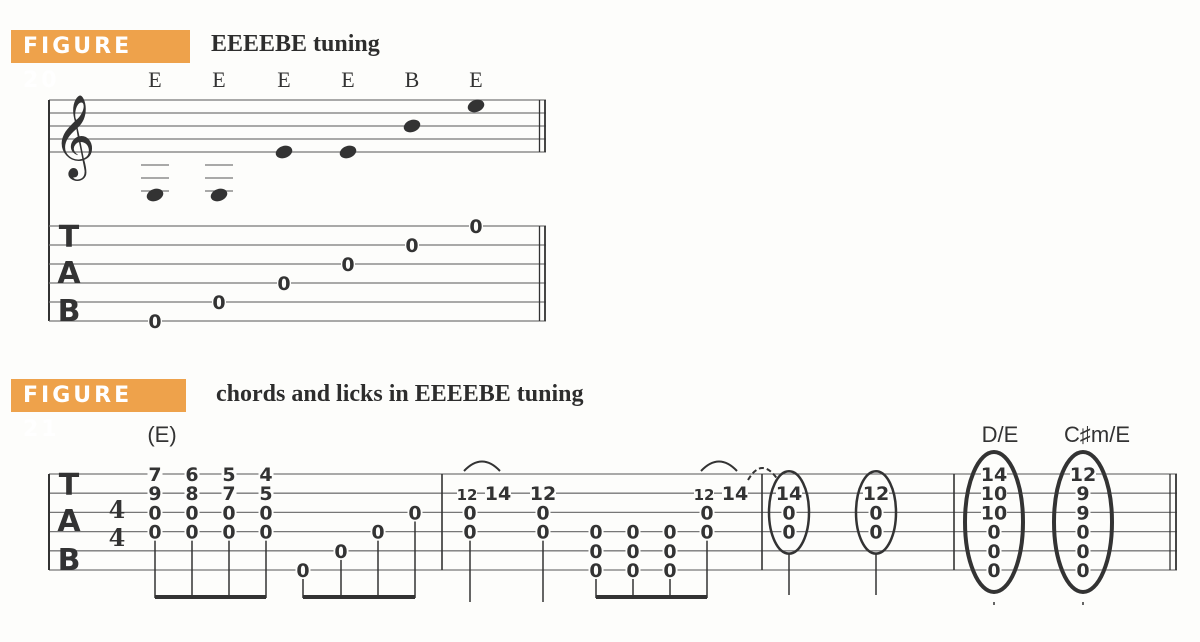 The width and height of the screenshot is (1200, 642). I want to click on treble-clef-icon: 𝄞, so click(74, 137).